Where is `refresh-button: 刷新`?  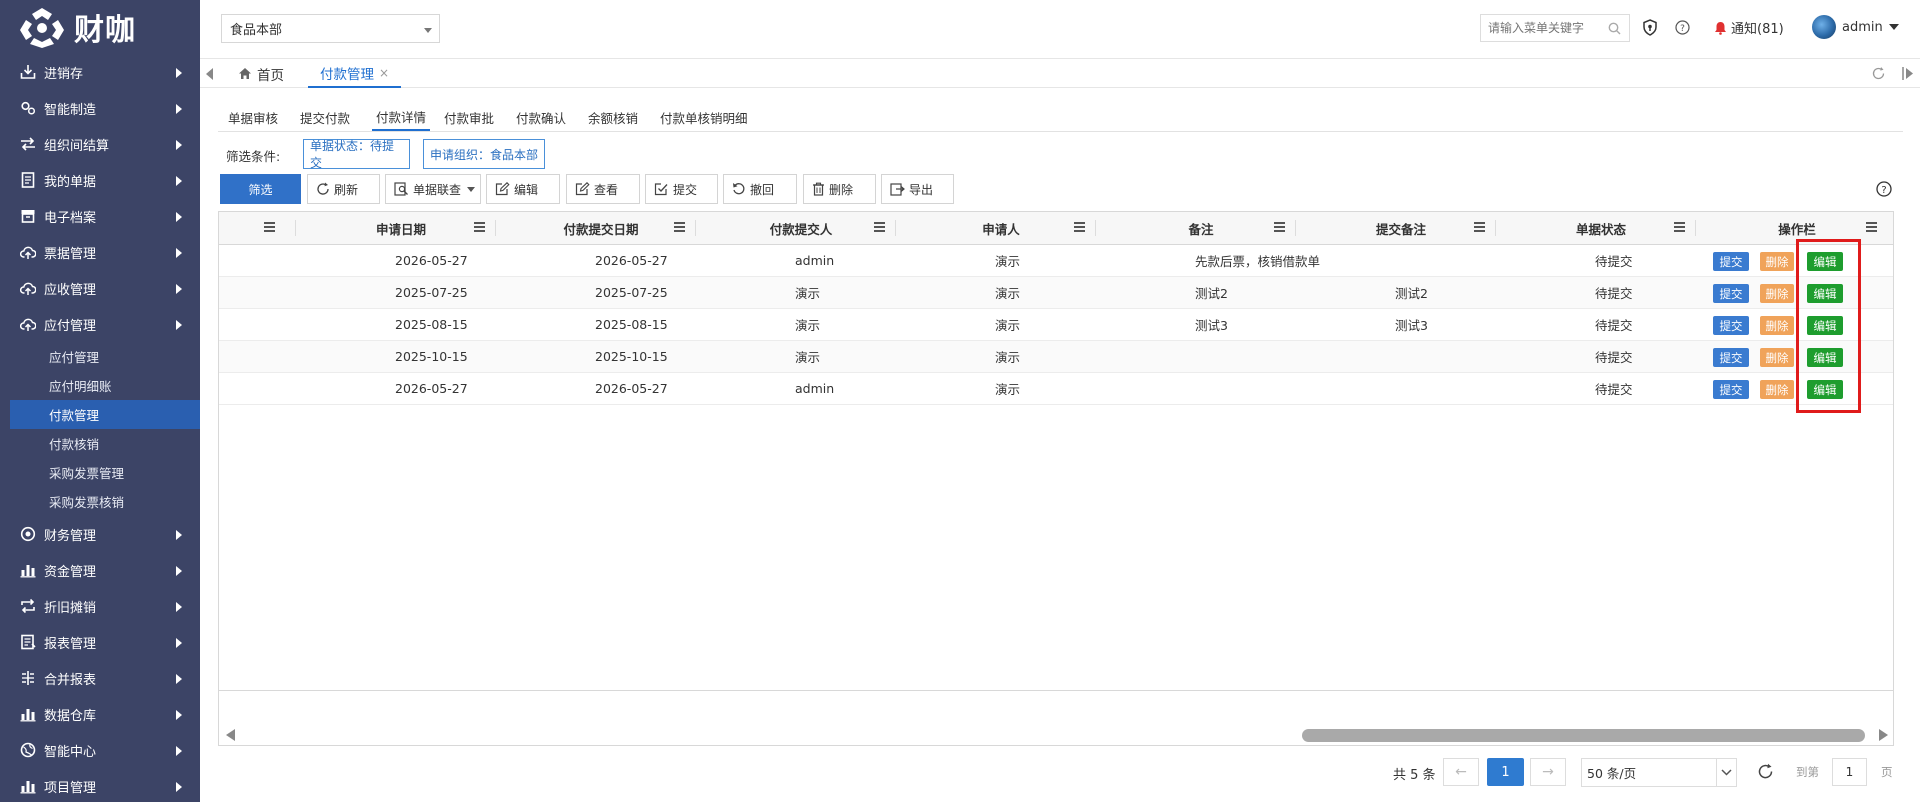 refresh-button: 刷新 is located at coordinates (343, 189).